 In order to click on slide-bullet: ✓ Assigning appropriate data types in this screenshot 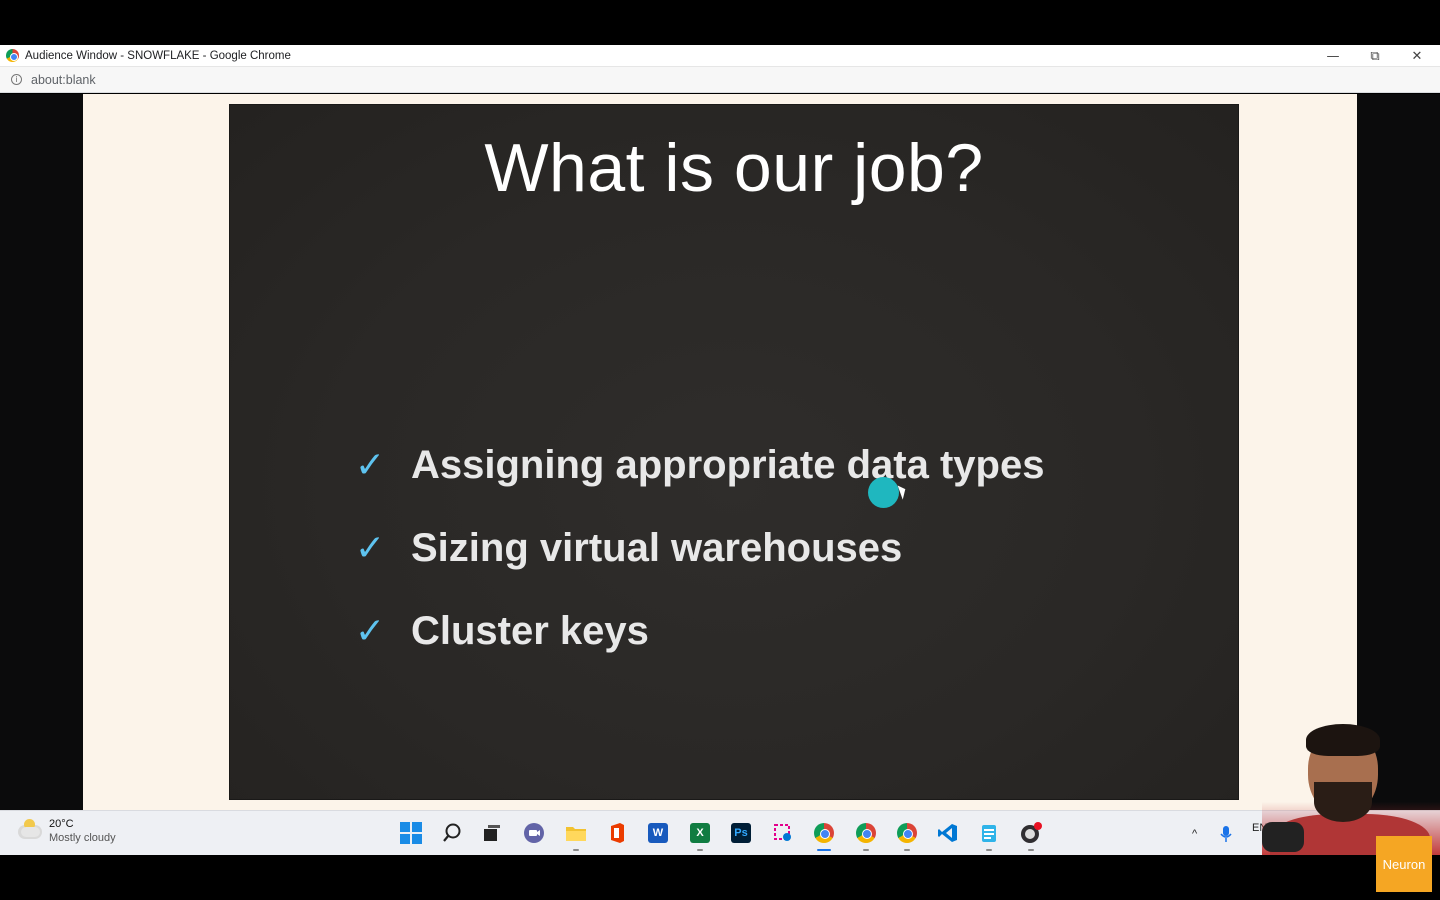, I will do `click(699, 465)`.